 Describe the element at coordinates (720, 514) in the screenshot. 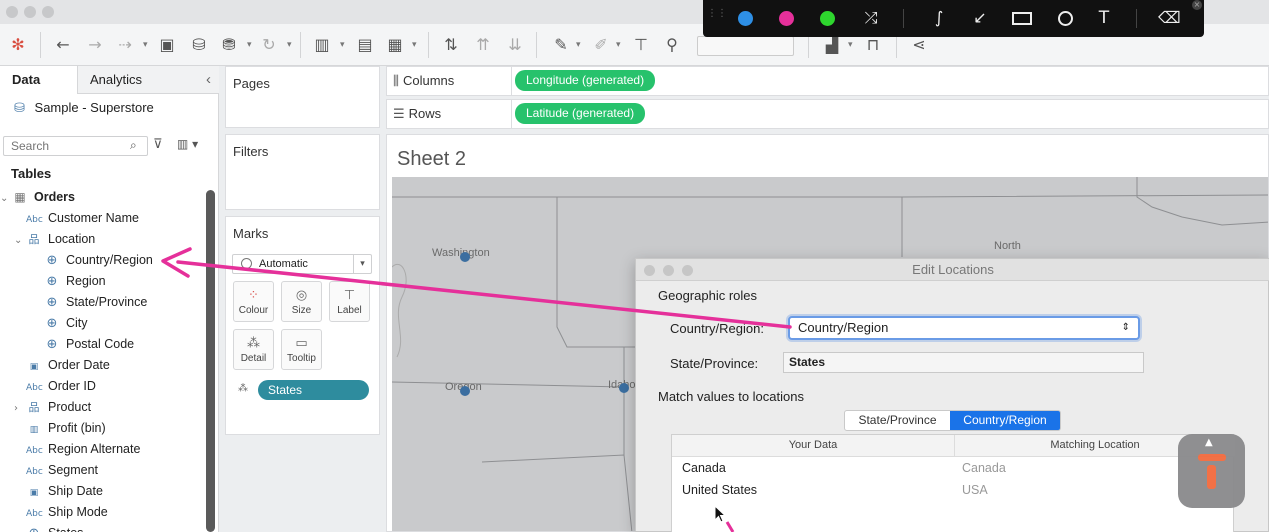

I see `mouse-cursor-icon` at that location.